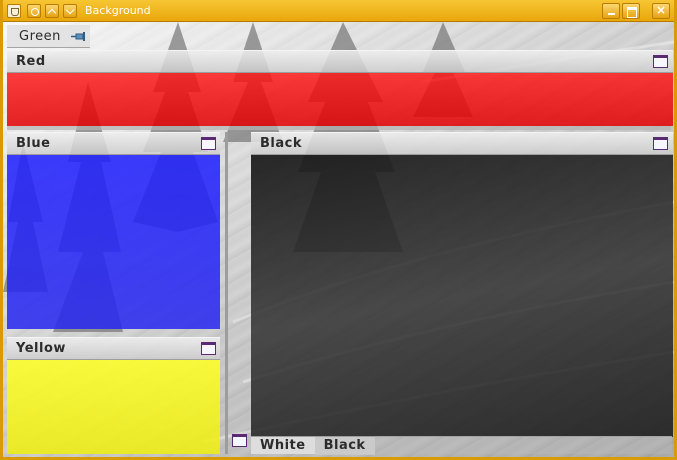  I want to click on panel-title: Red, so click(31, 61).